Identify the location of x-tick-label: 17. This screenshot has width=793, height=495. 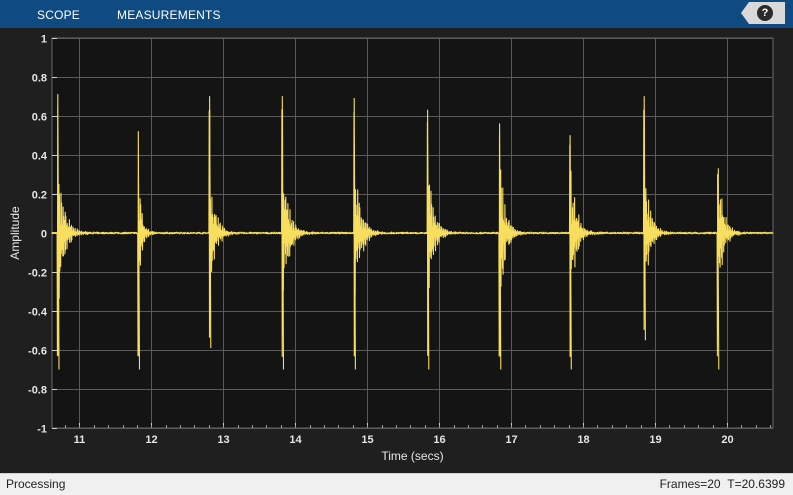
(511, 440).